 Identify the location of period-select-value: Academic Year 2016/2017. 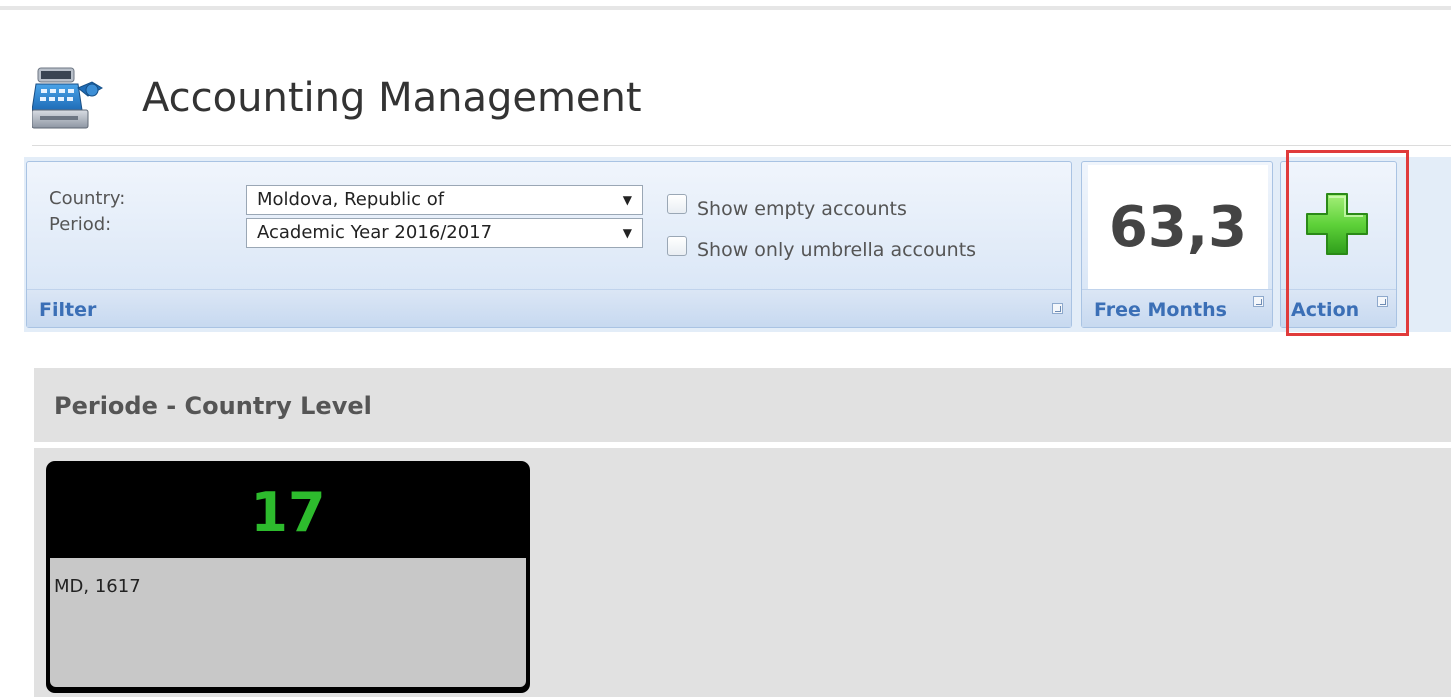
(375, 232).